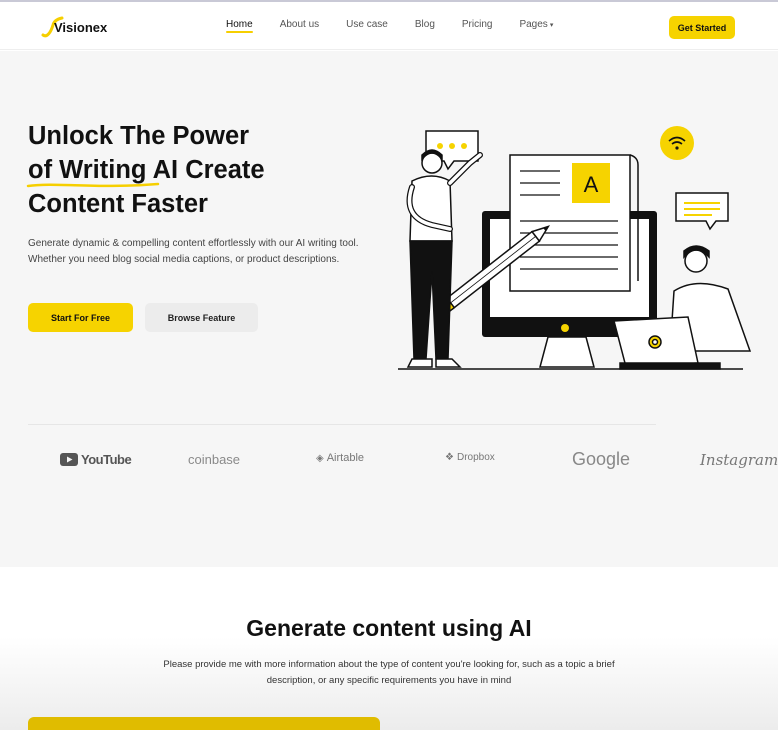  I want to click on brand-instagram: Instagram, so click(739, 460).